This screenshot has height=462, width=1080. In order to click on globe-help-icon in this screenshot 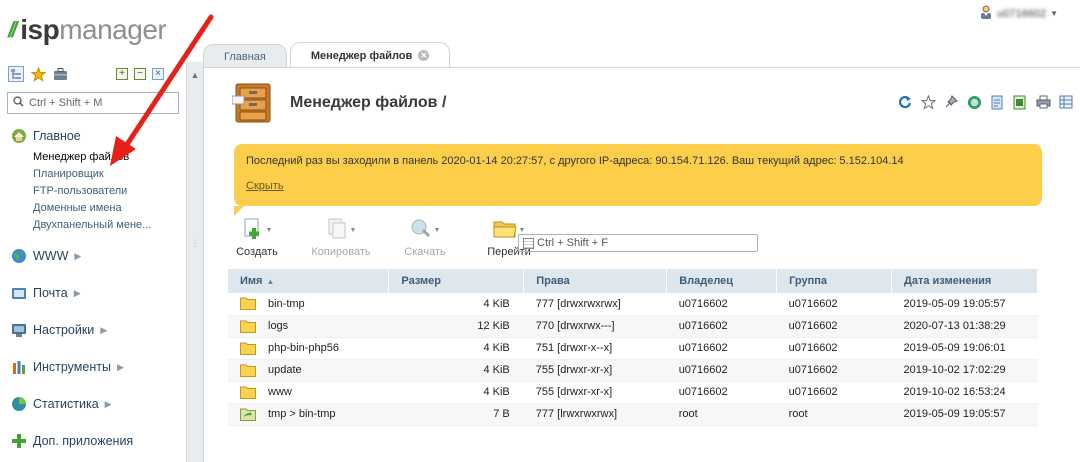, I will do `click(974, 102)`.